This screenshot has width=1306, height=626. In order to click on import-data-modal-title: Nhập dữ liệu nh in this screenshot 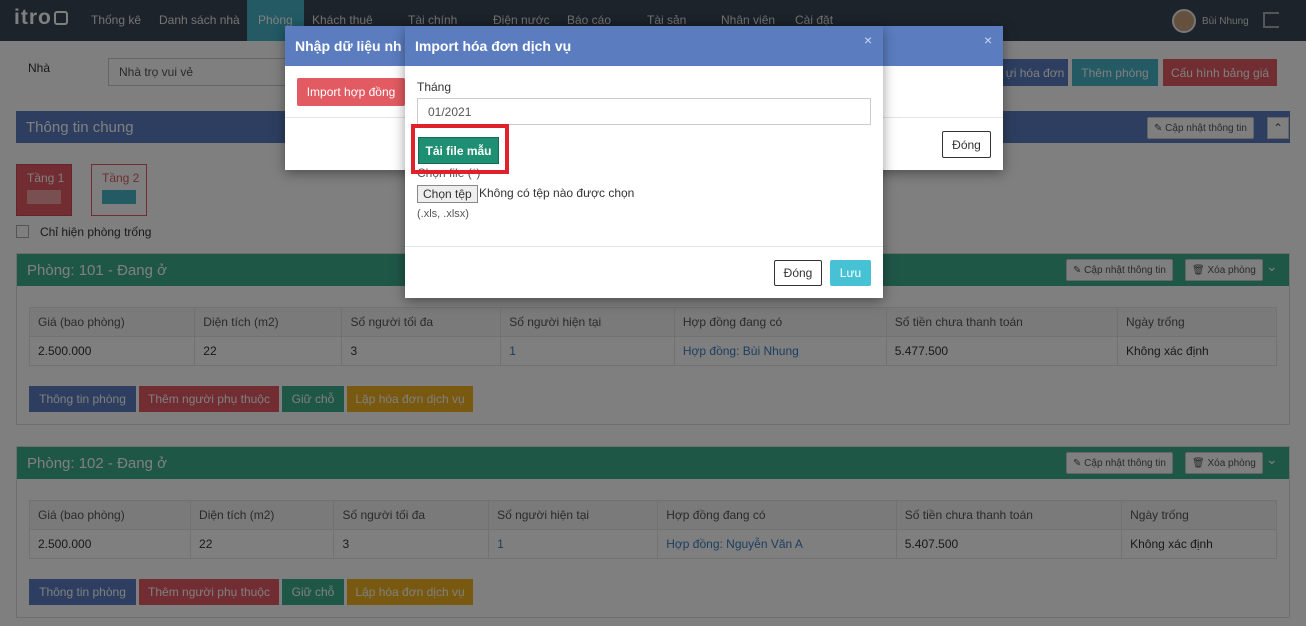, I will do `click(348, 46)`.